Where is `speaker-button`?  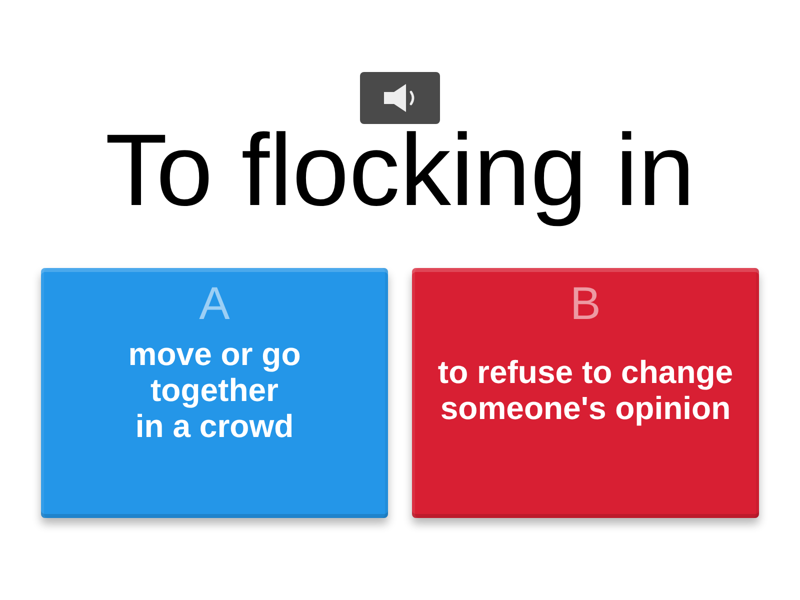 speaker-button is located at coordinates (400, 98).